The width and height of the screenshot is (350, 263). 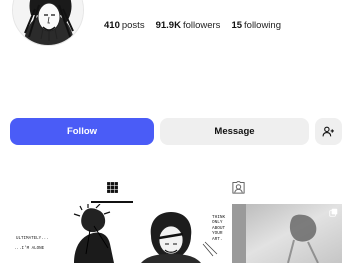 I want to click on post-caption-text: THINK ONLY ABOUT YOUR ART., so click(x=219, y=228).